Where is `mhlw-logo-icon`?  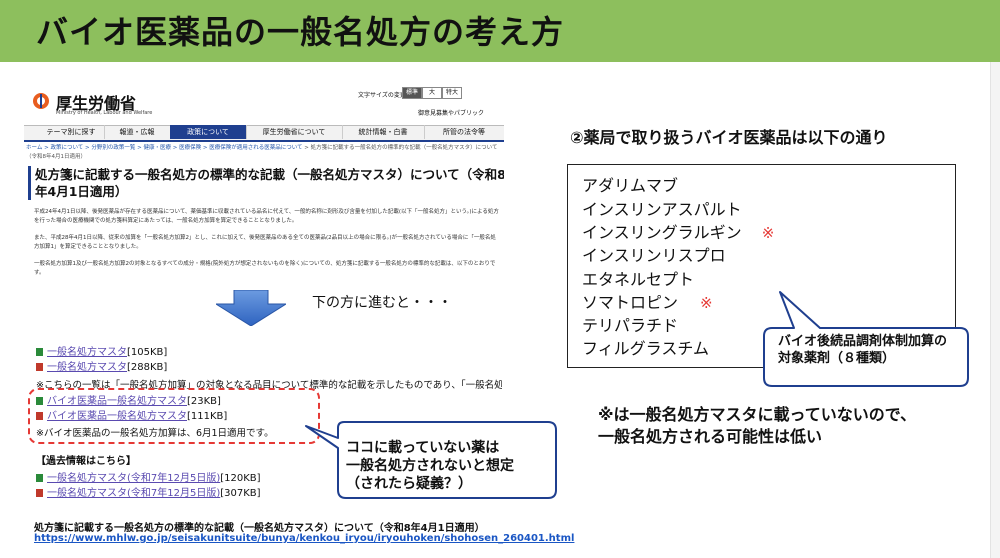 mhlw-logo-icon is located at coordinates (41, 101).